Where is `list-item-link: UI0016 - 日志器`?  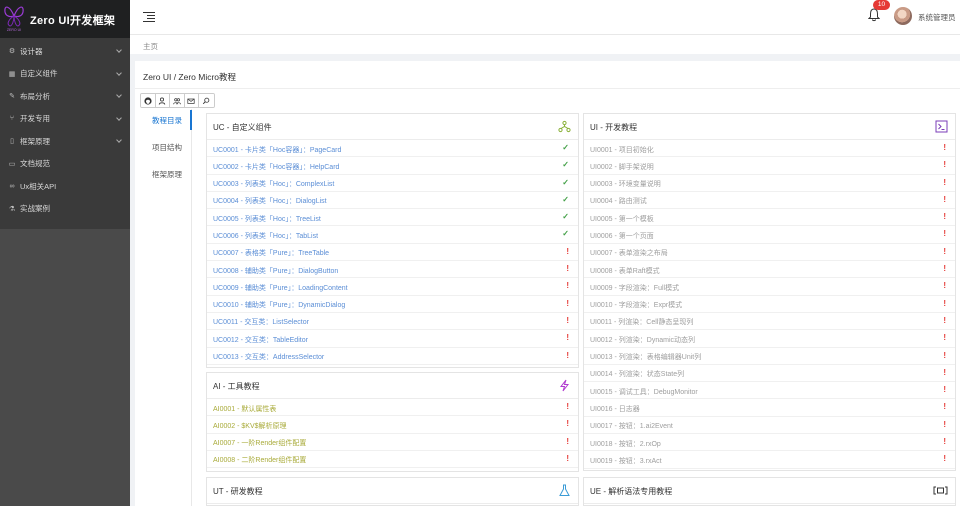 list-item-link: UI0016 - 日志器 is located at coordinates (615, 409).